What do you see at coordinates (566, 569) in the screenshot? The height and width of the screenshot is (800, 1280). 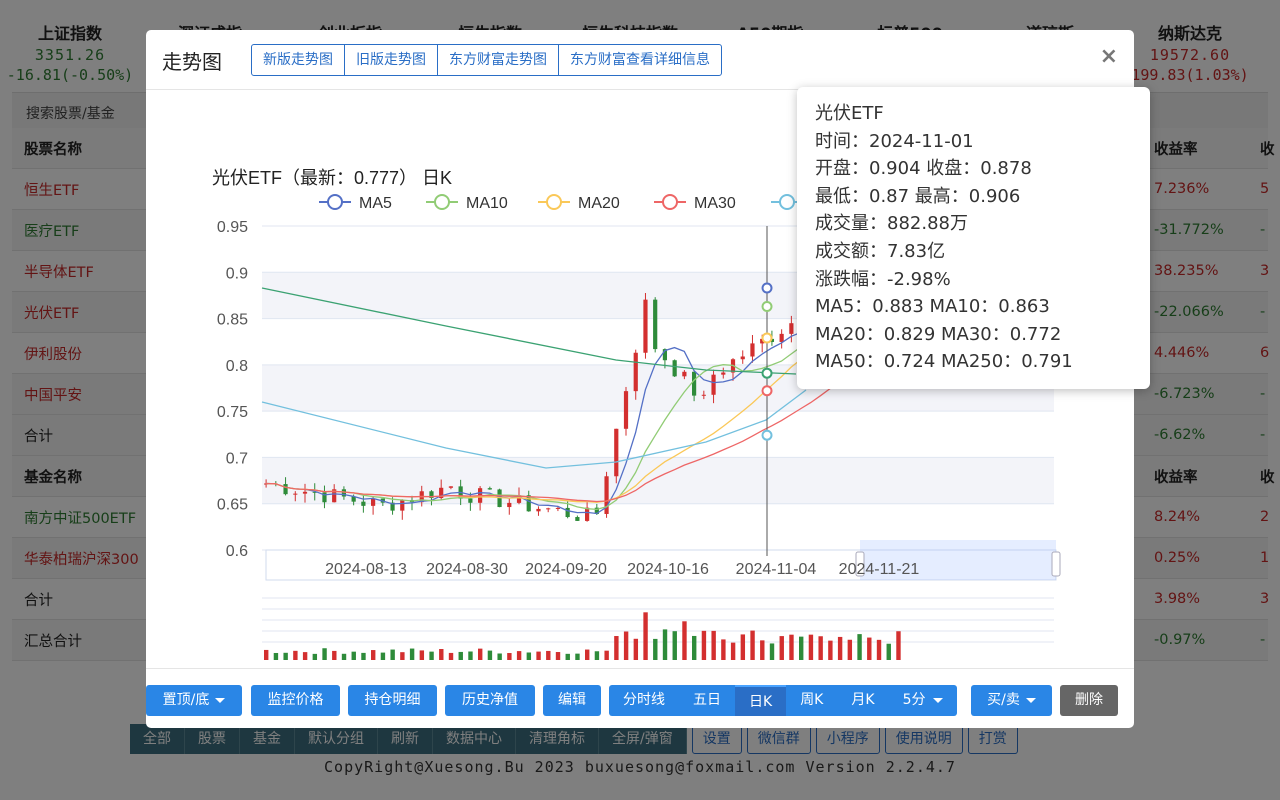 I see `x-tick-label: 2024-09-20` at bounding box center [566, 569].